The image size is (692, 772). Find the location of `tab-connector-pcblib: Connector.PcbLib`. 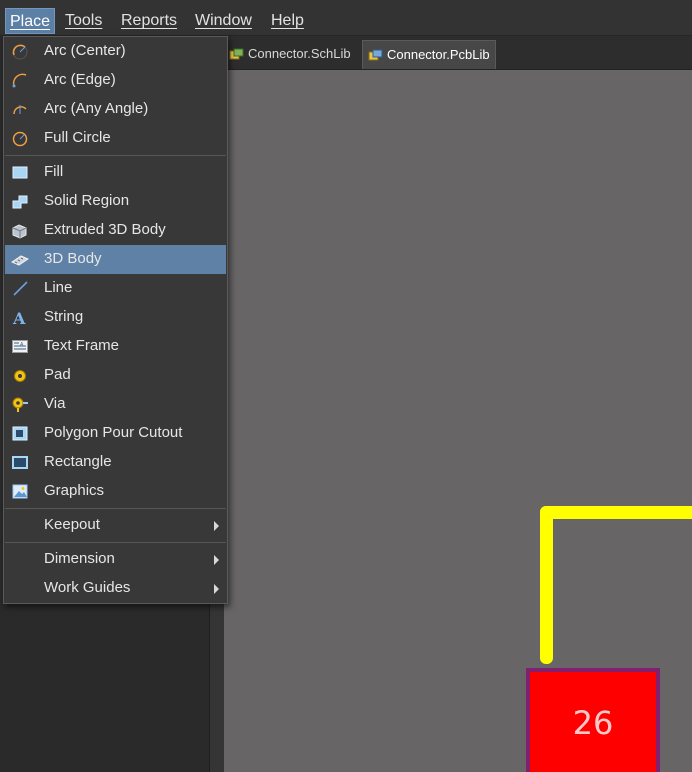

tab-connector-pcblib: Connector.PcbLib is located at coordinates (429, 54).